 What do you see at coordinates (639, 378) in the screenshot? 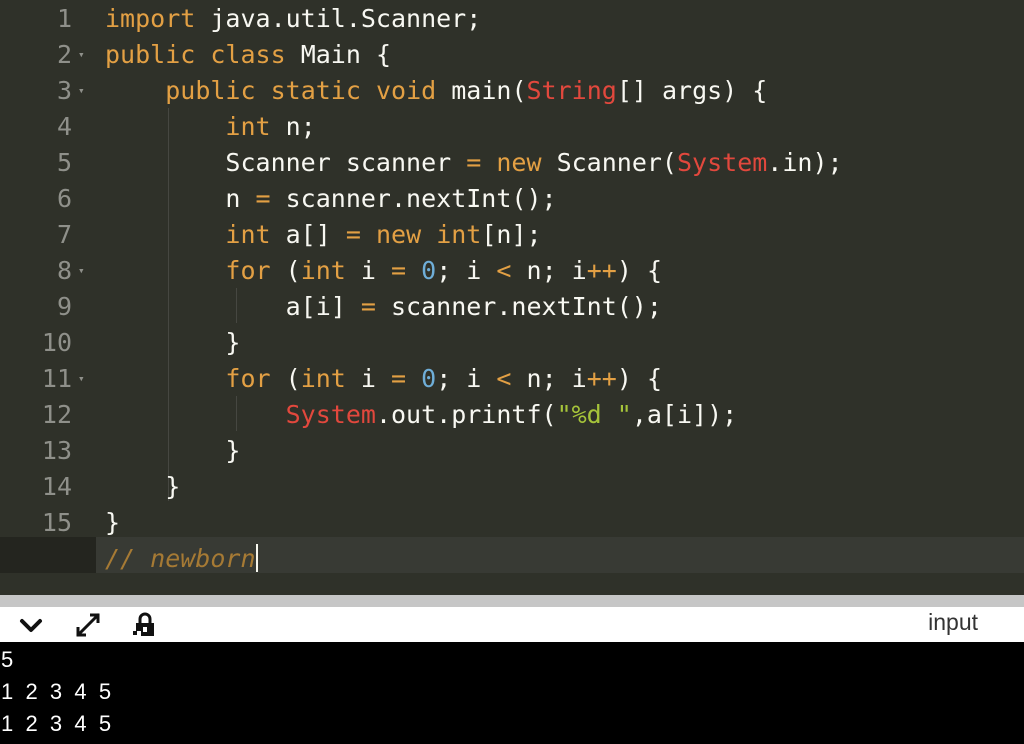
I see `code-token: ) {` at bounding box center [639, 378].